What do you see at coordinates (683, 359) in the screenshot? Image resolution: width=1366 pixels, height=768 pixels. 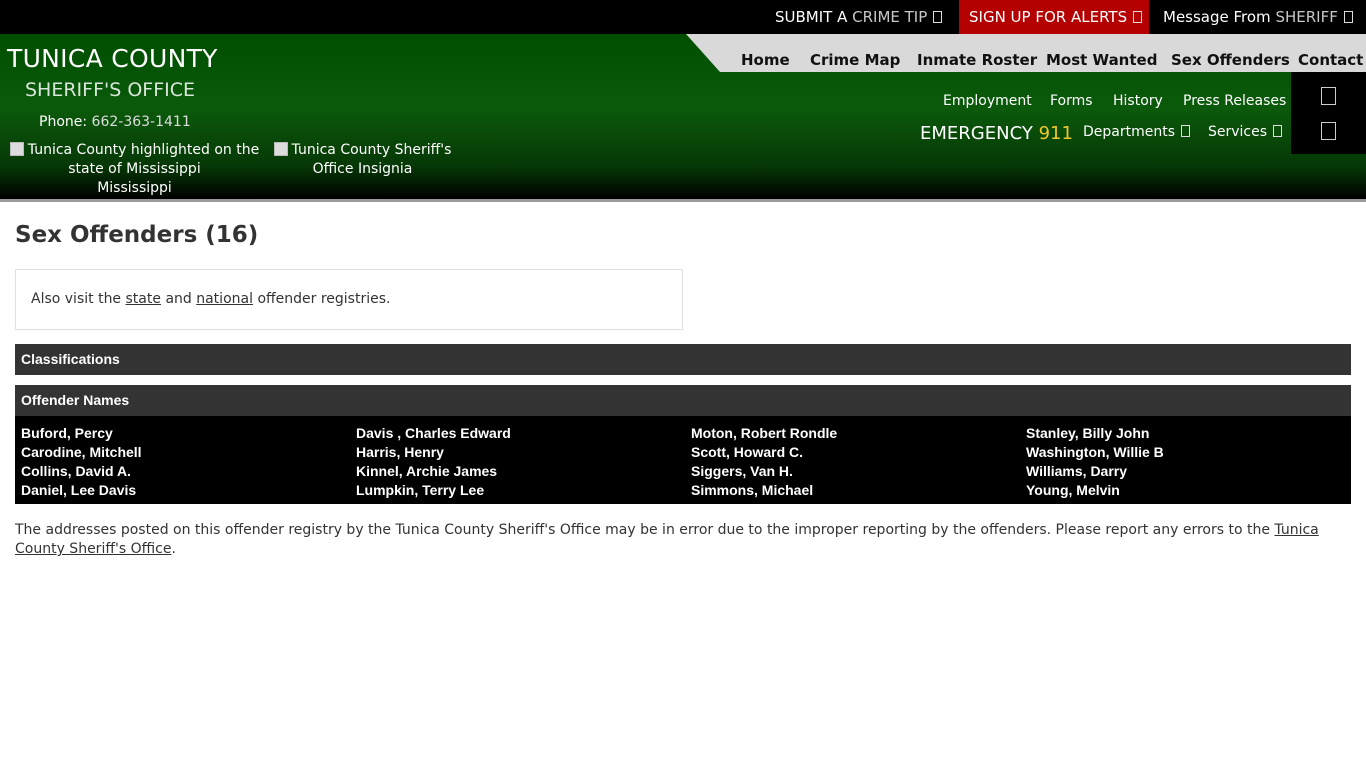 I see `classifications-header: Classifications` at bounding box center [683, 359].